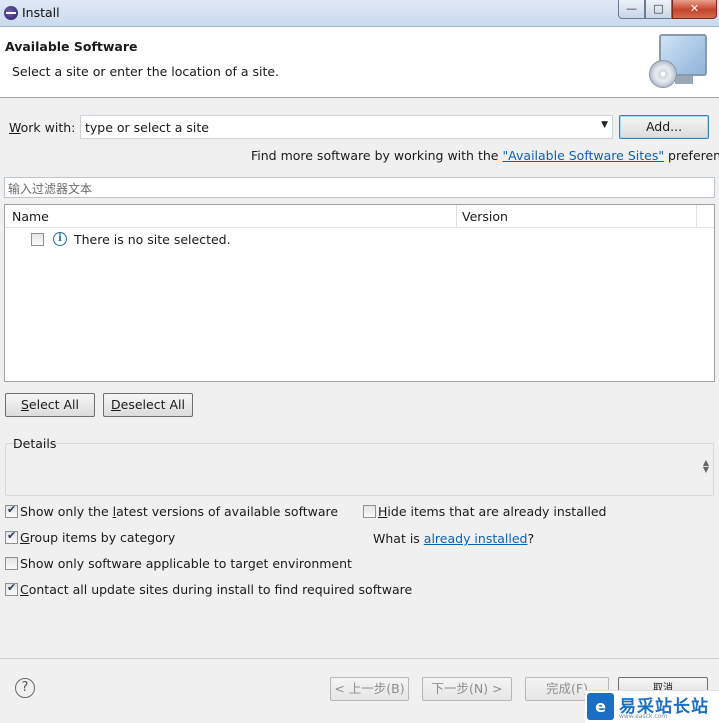 This screenshot has height=723, width=719. What do you see at coordinates (346, 127) in the screenshot?
I see `work-with-combo: type or select a site ▼` at bounding box center [346, 127].